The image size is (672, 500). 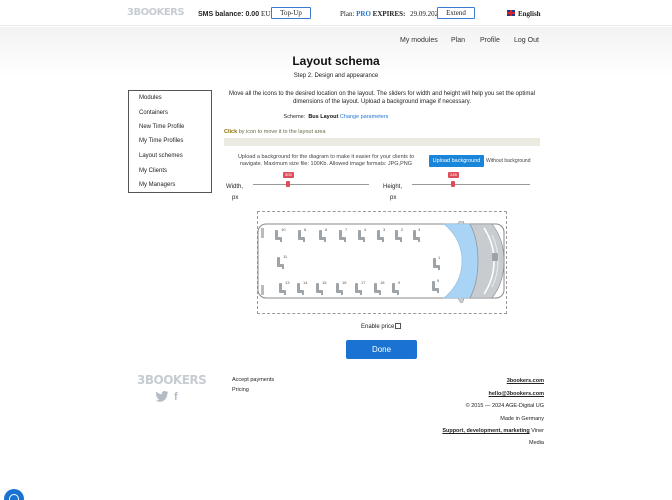 I want to click on page-step: Step 2. Design and appearance, so click(x=336, y=76).